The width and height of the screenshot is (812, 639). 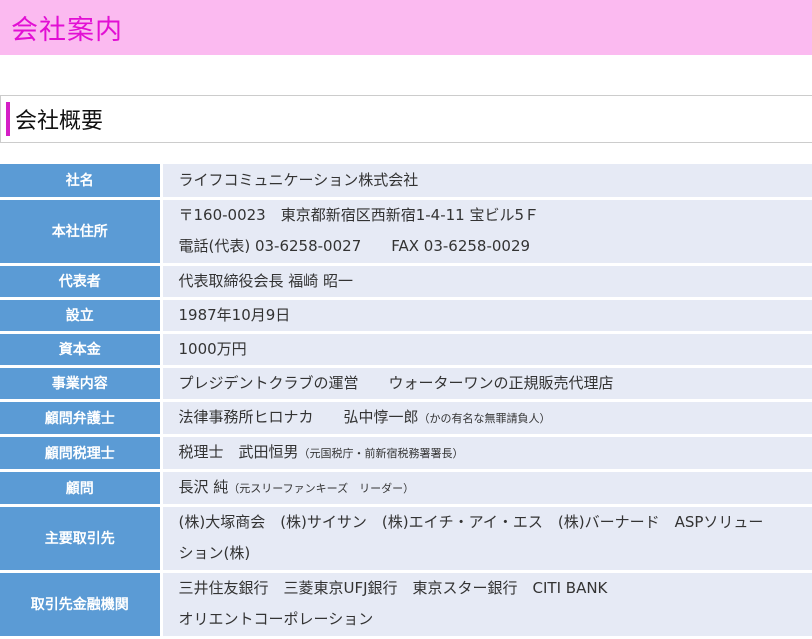 What do you see at coordinates (501, 382) in the screenshot?
I see `business-item: ウォーターワンの正規販売代理店` at bounding box center [501, 382].